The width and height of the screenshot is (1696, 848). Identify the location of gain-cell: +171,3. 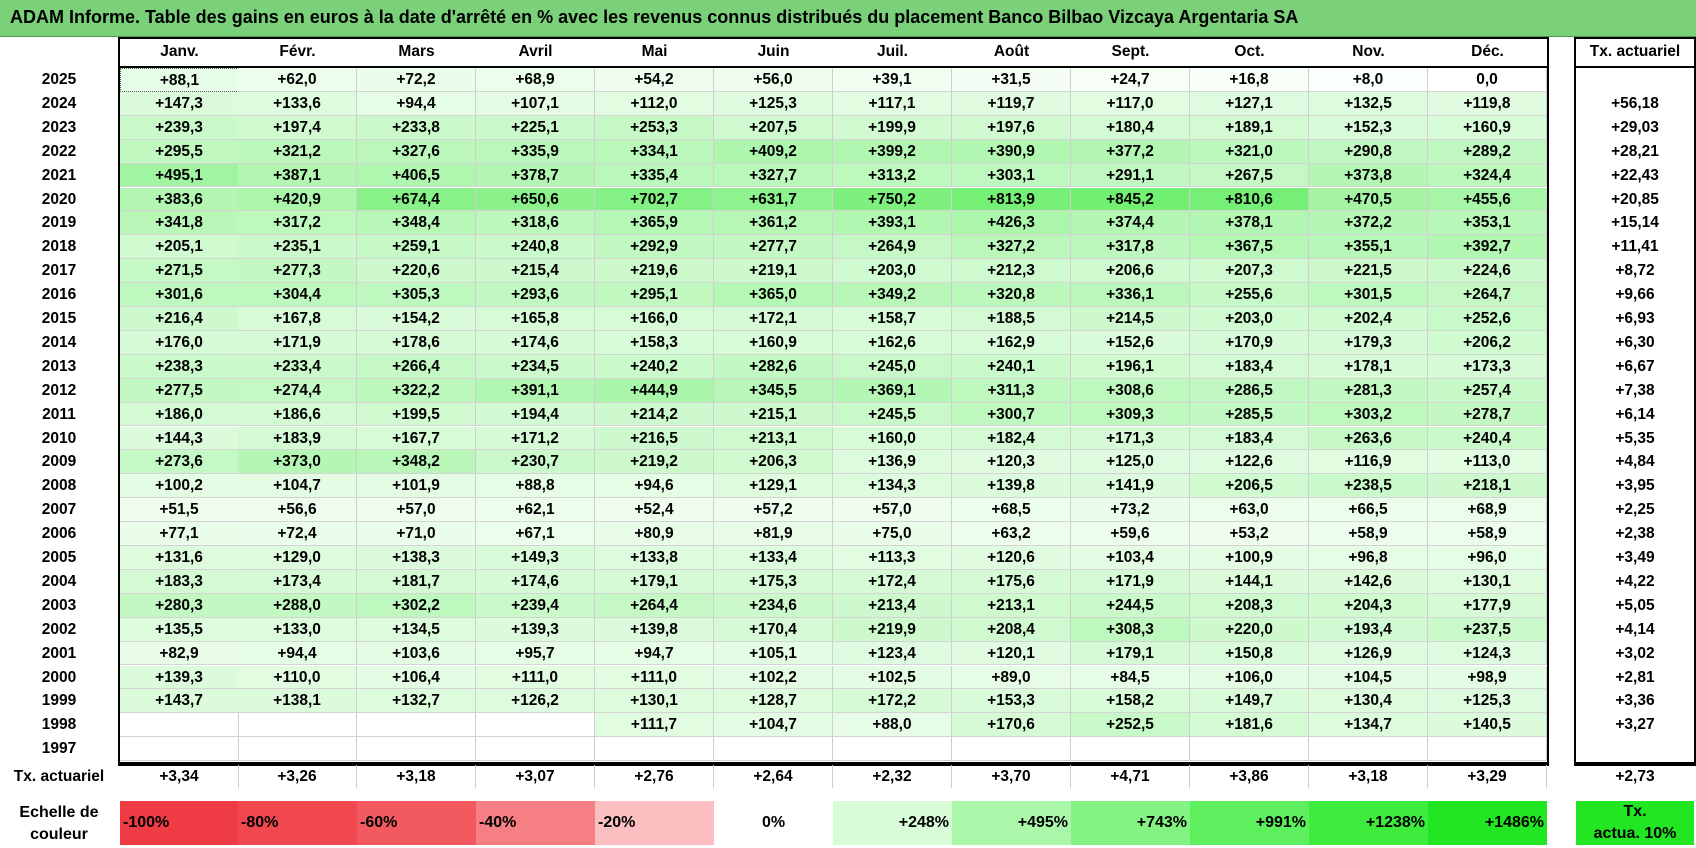
(1130, 438).